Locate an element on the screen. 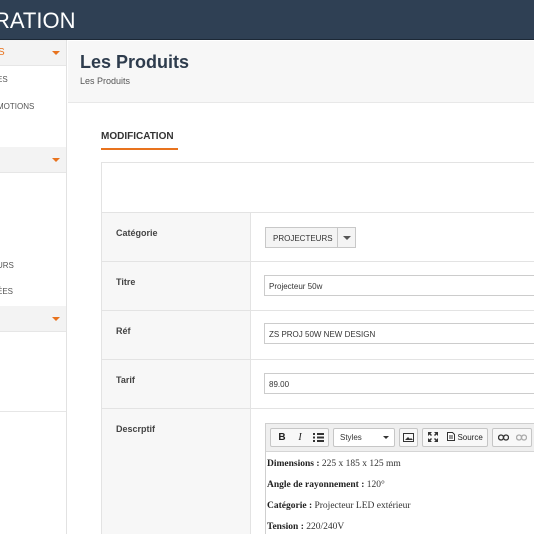  ref-input: ZS PROJ 50W NEW DESIGN is located at coordinates (399, 333).